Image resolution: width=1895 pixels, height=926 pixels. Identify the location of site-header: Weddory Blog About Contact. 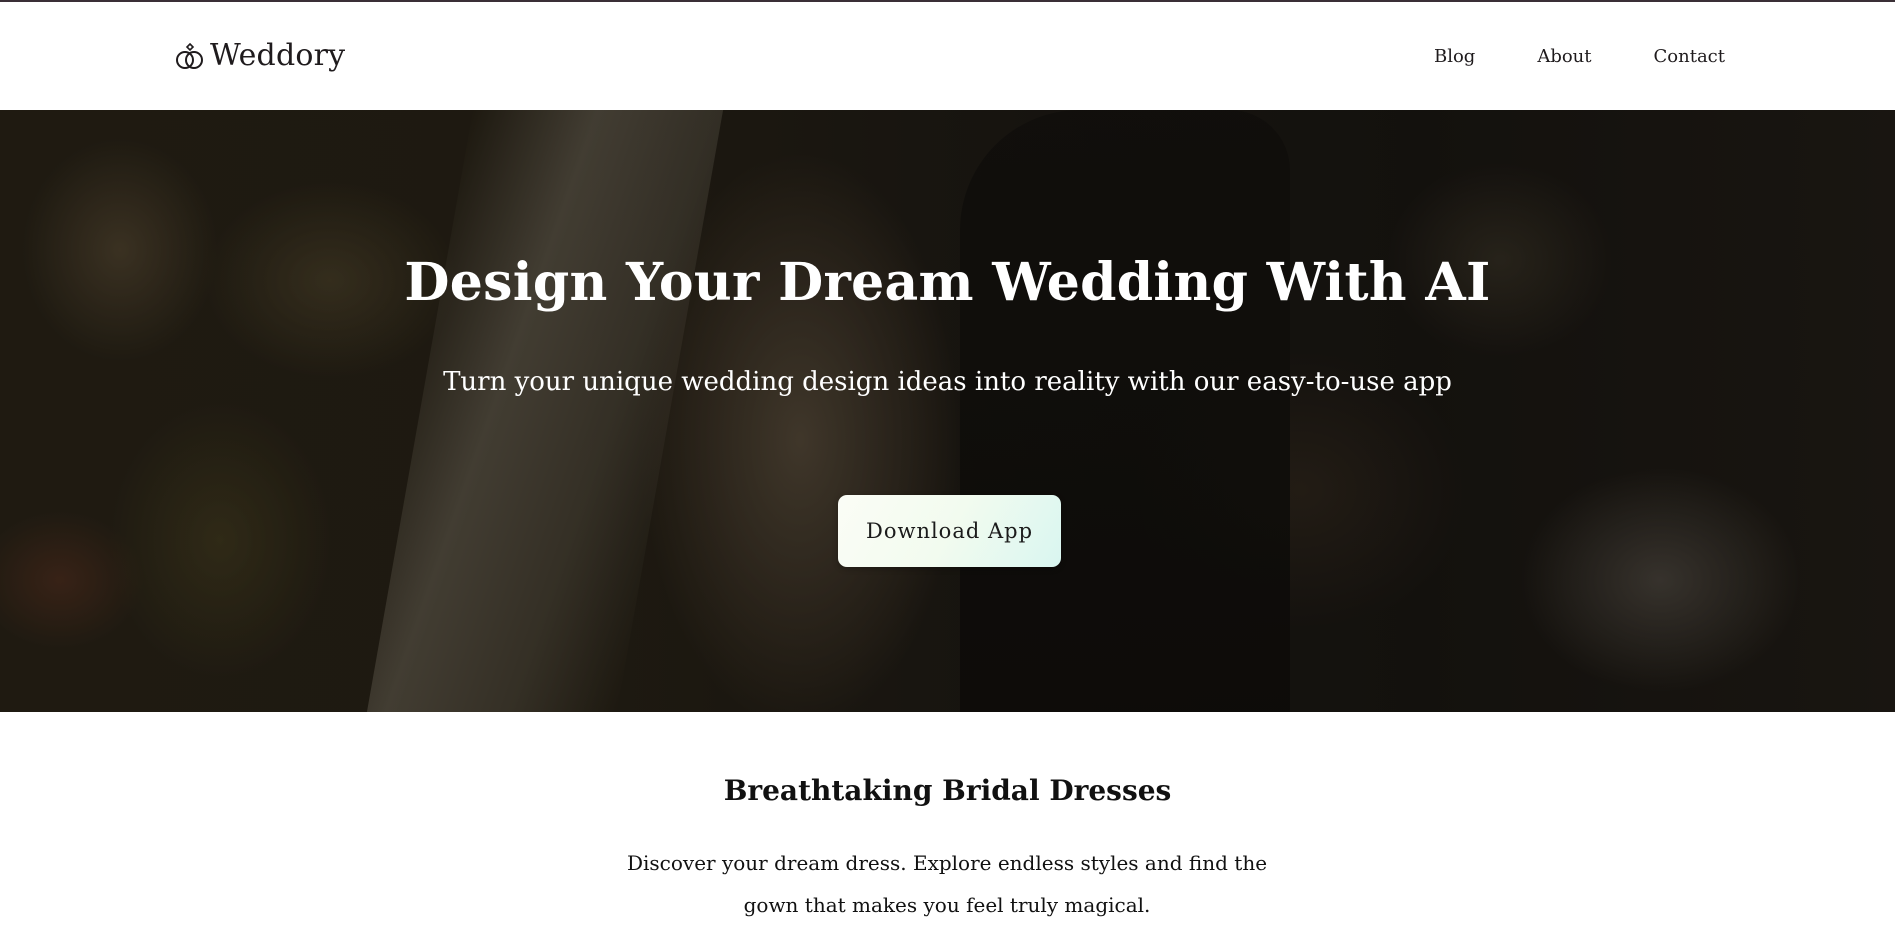
(947, 56).